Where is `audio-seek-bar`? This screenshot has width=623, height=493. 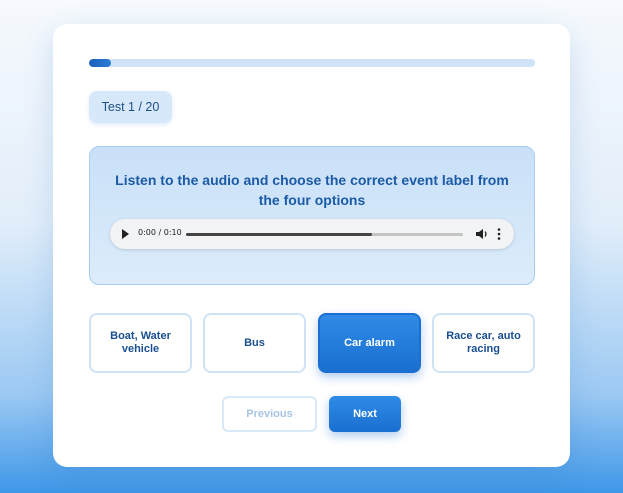 audio-seek-bar is located at coordinates (324, 234).